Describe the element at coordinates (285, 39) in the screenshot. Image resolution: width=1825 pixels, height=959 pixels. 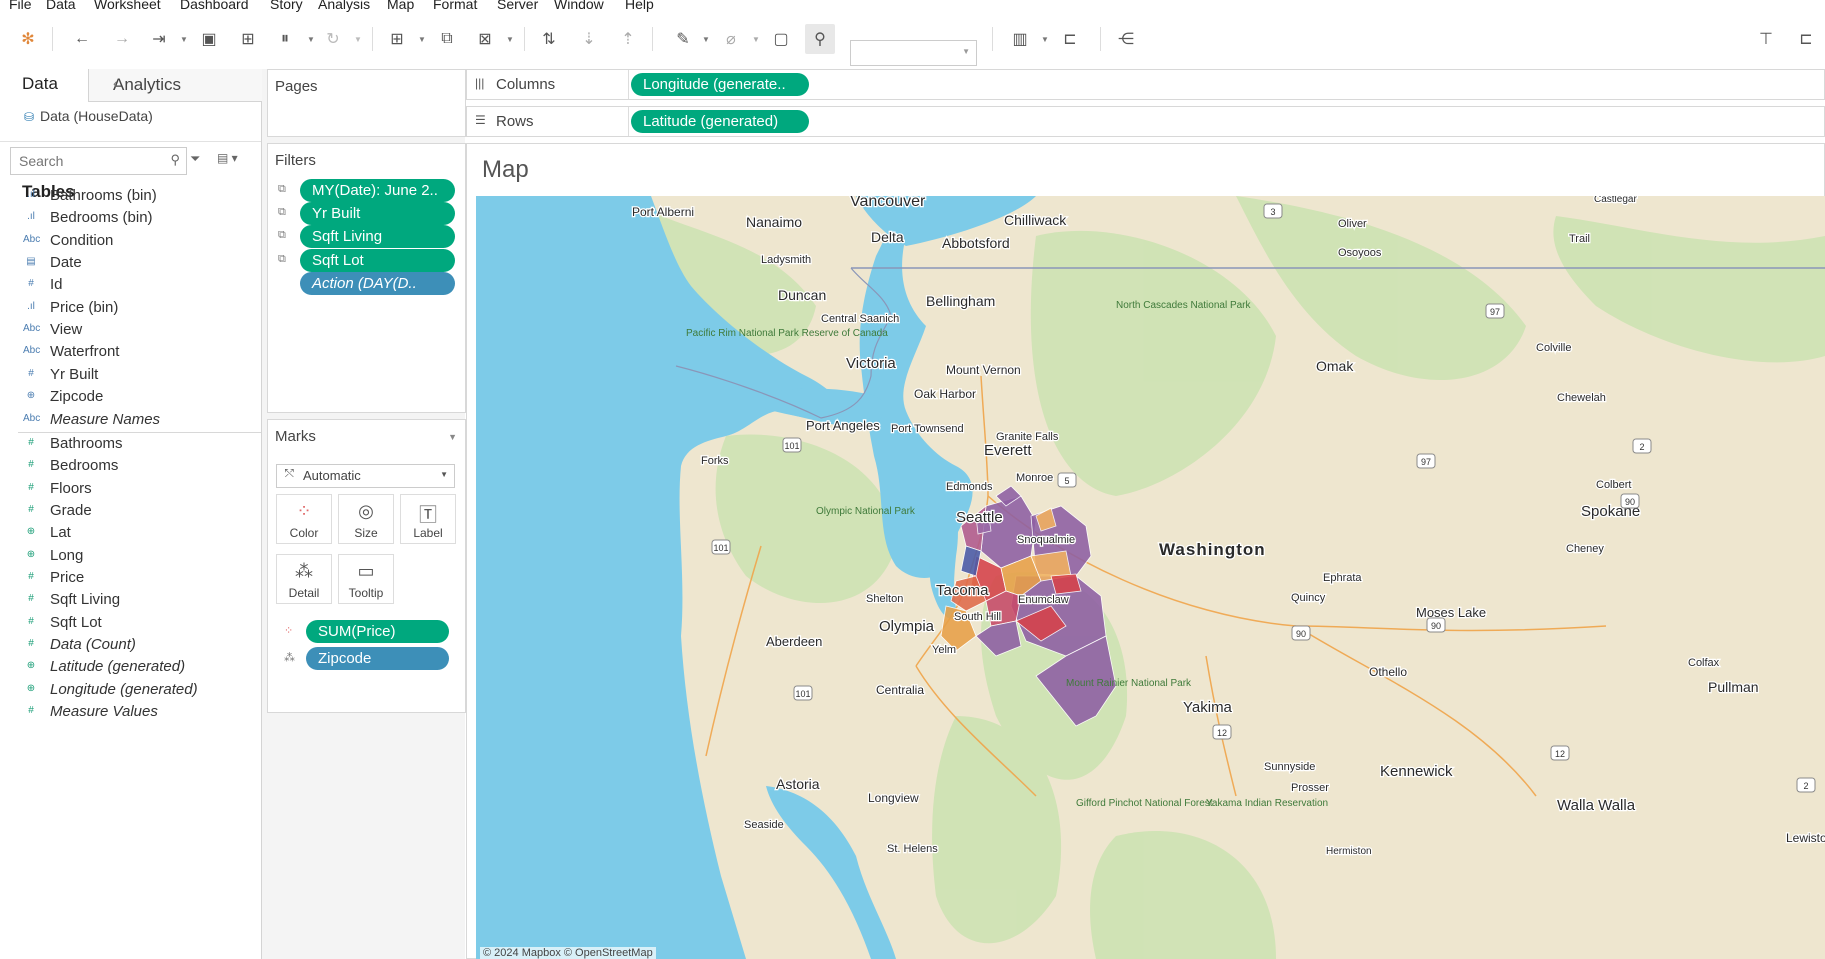
I see `pause-updates-icon: ⏸` at that location.